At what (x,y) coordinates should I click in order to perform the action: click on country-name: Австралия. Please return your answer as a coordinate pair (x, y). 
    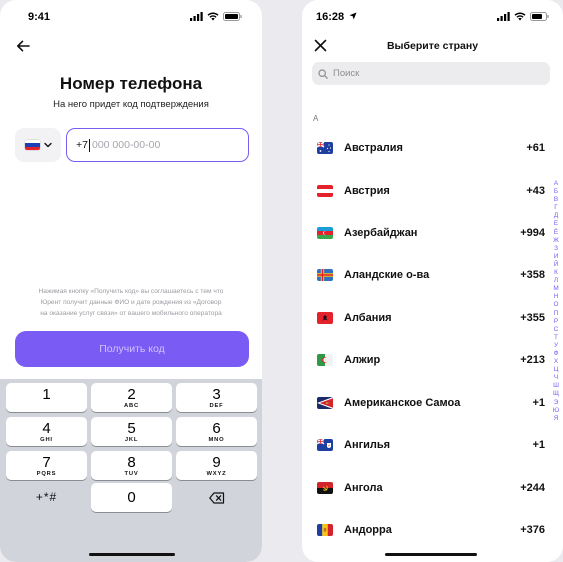
    Looking at the image, I should click on (373, 148).